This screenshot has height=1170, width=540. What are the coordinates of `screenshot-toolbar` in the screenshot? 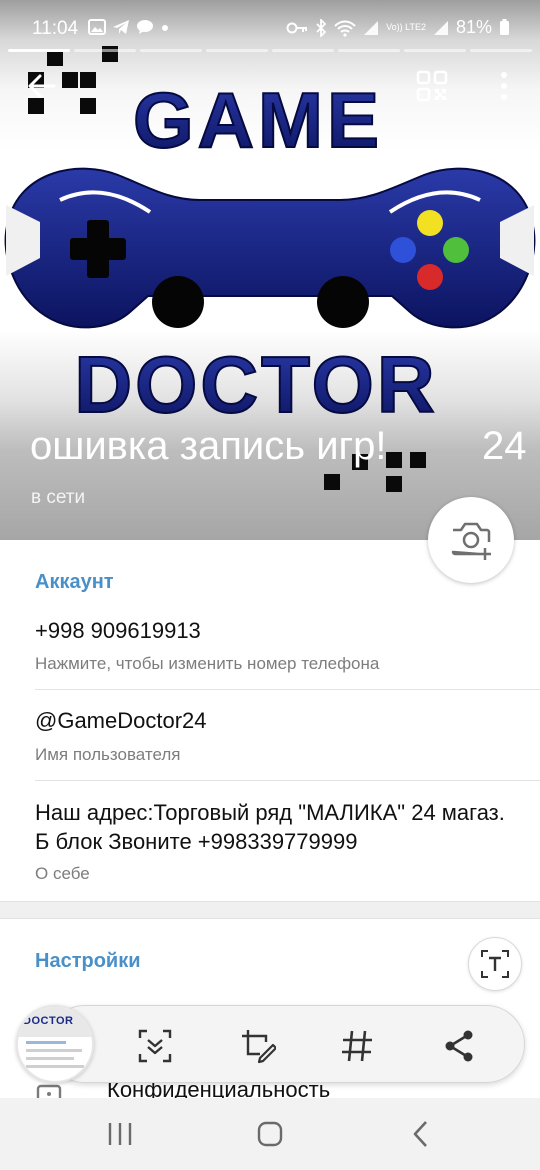 It's located at (285, 1044).